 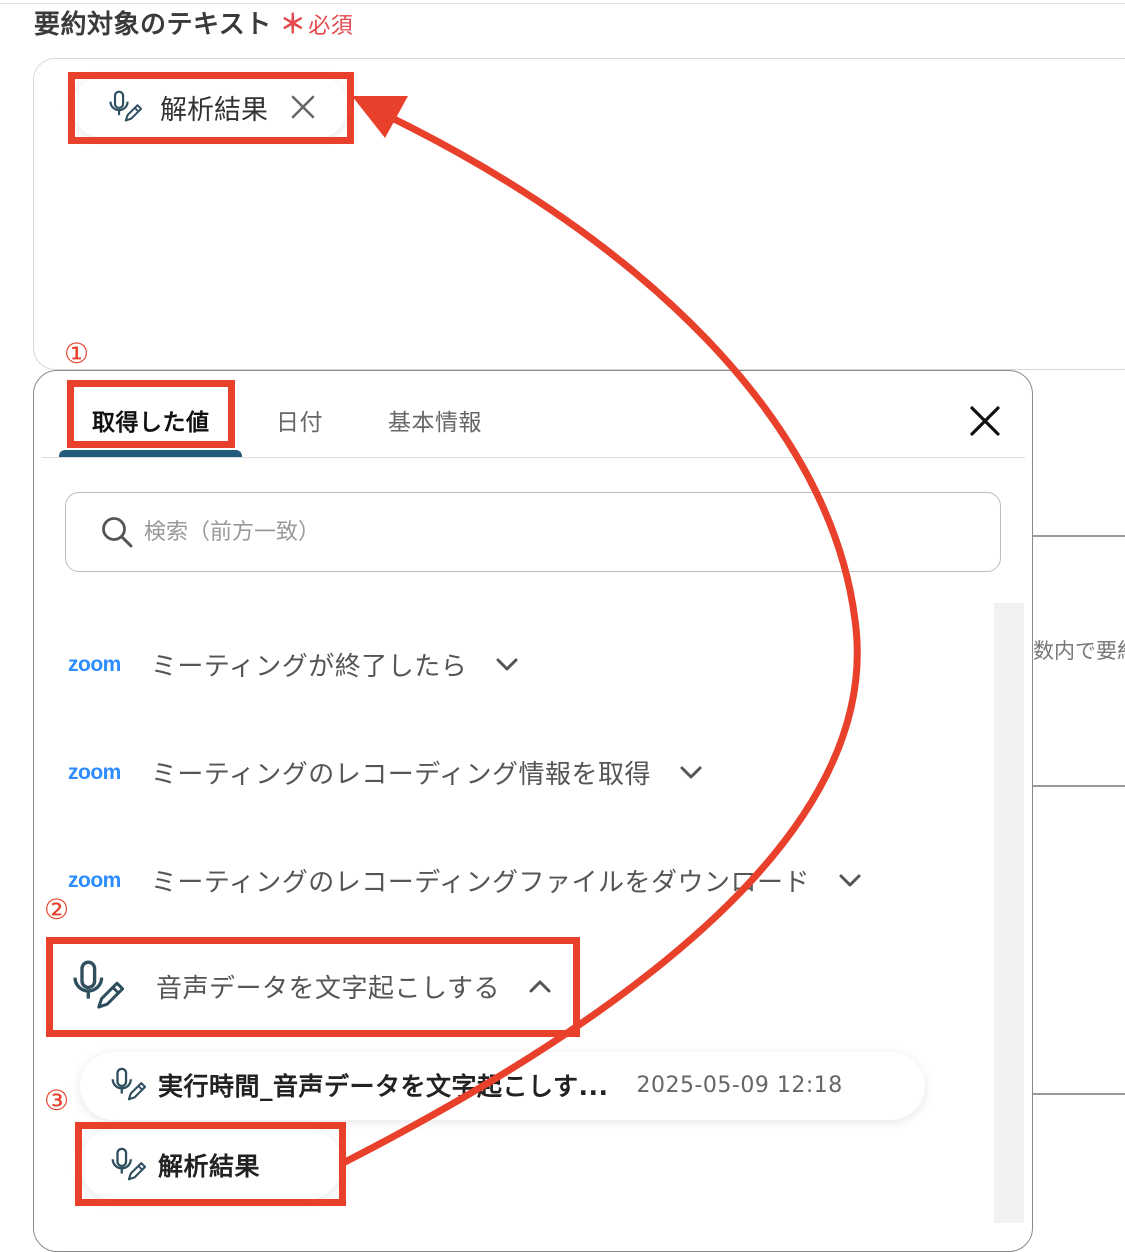 I want to click on required-mark: ＊, so click(x=293, y=25).